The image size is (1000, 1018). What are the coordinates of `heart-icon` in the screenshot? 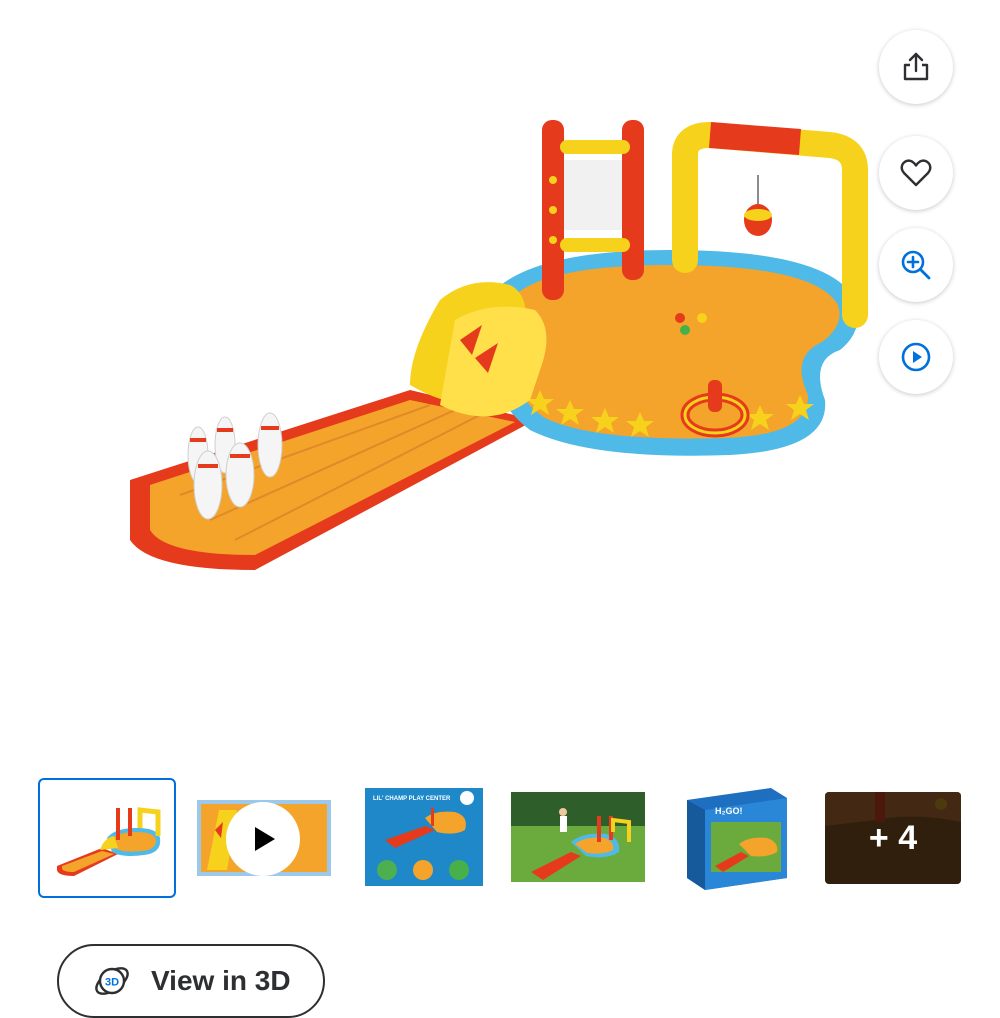 It's located at (916, 173).